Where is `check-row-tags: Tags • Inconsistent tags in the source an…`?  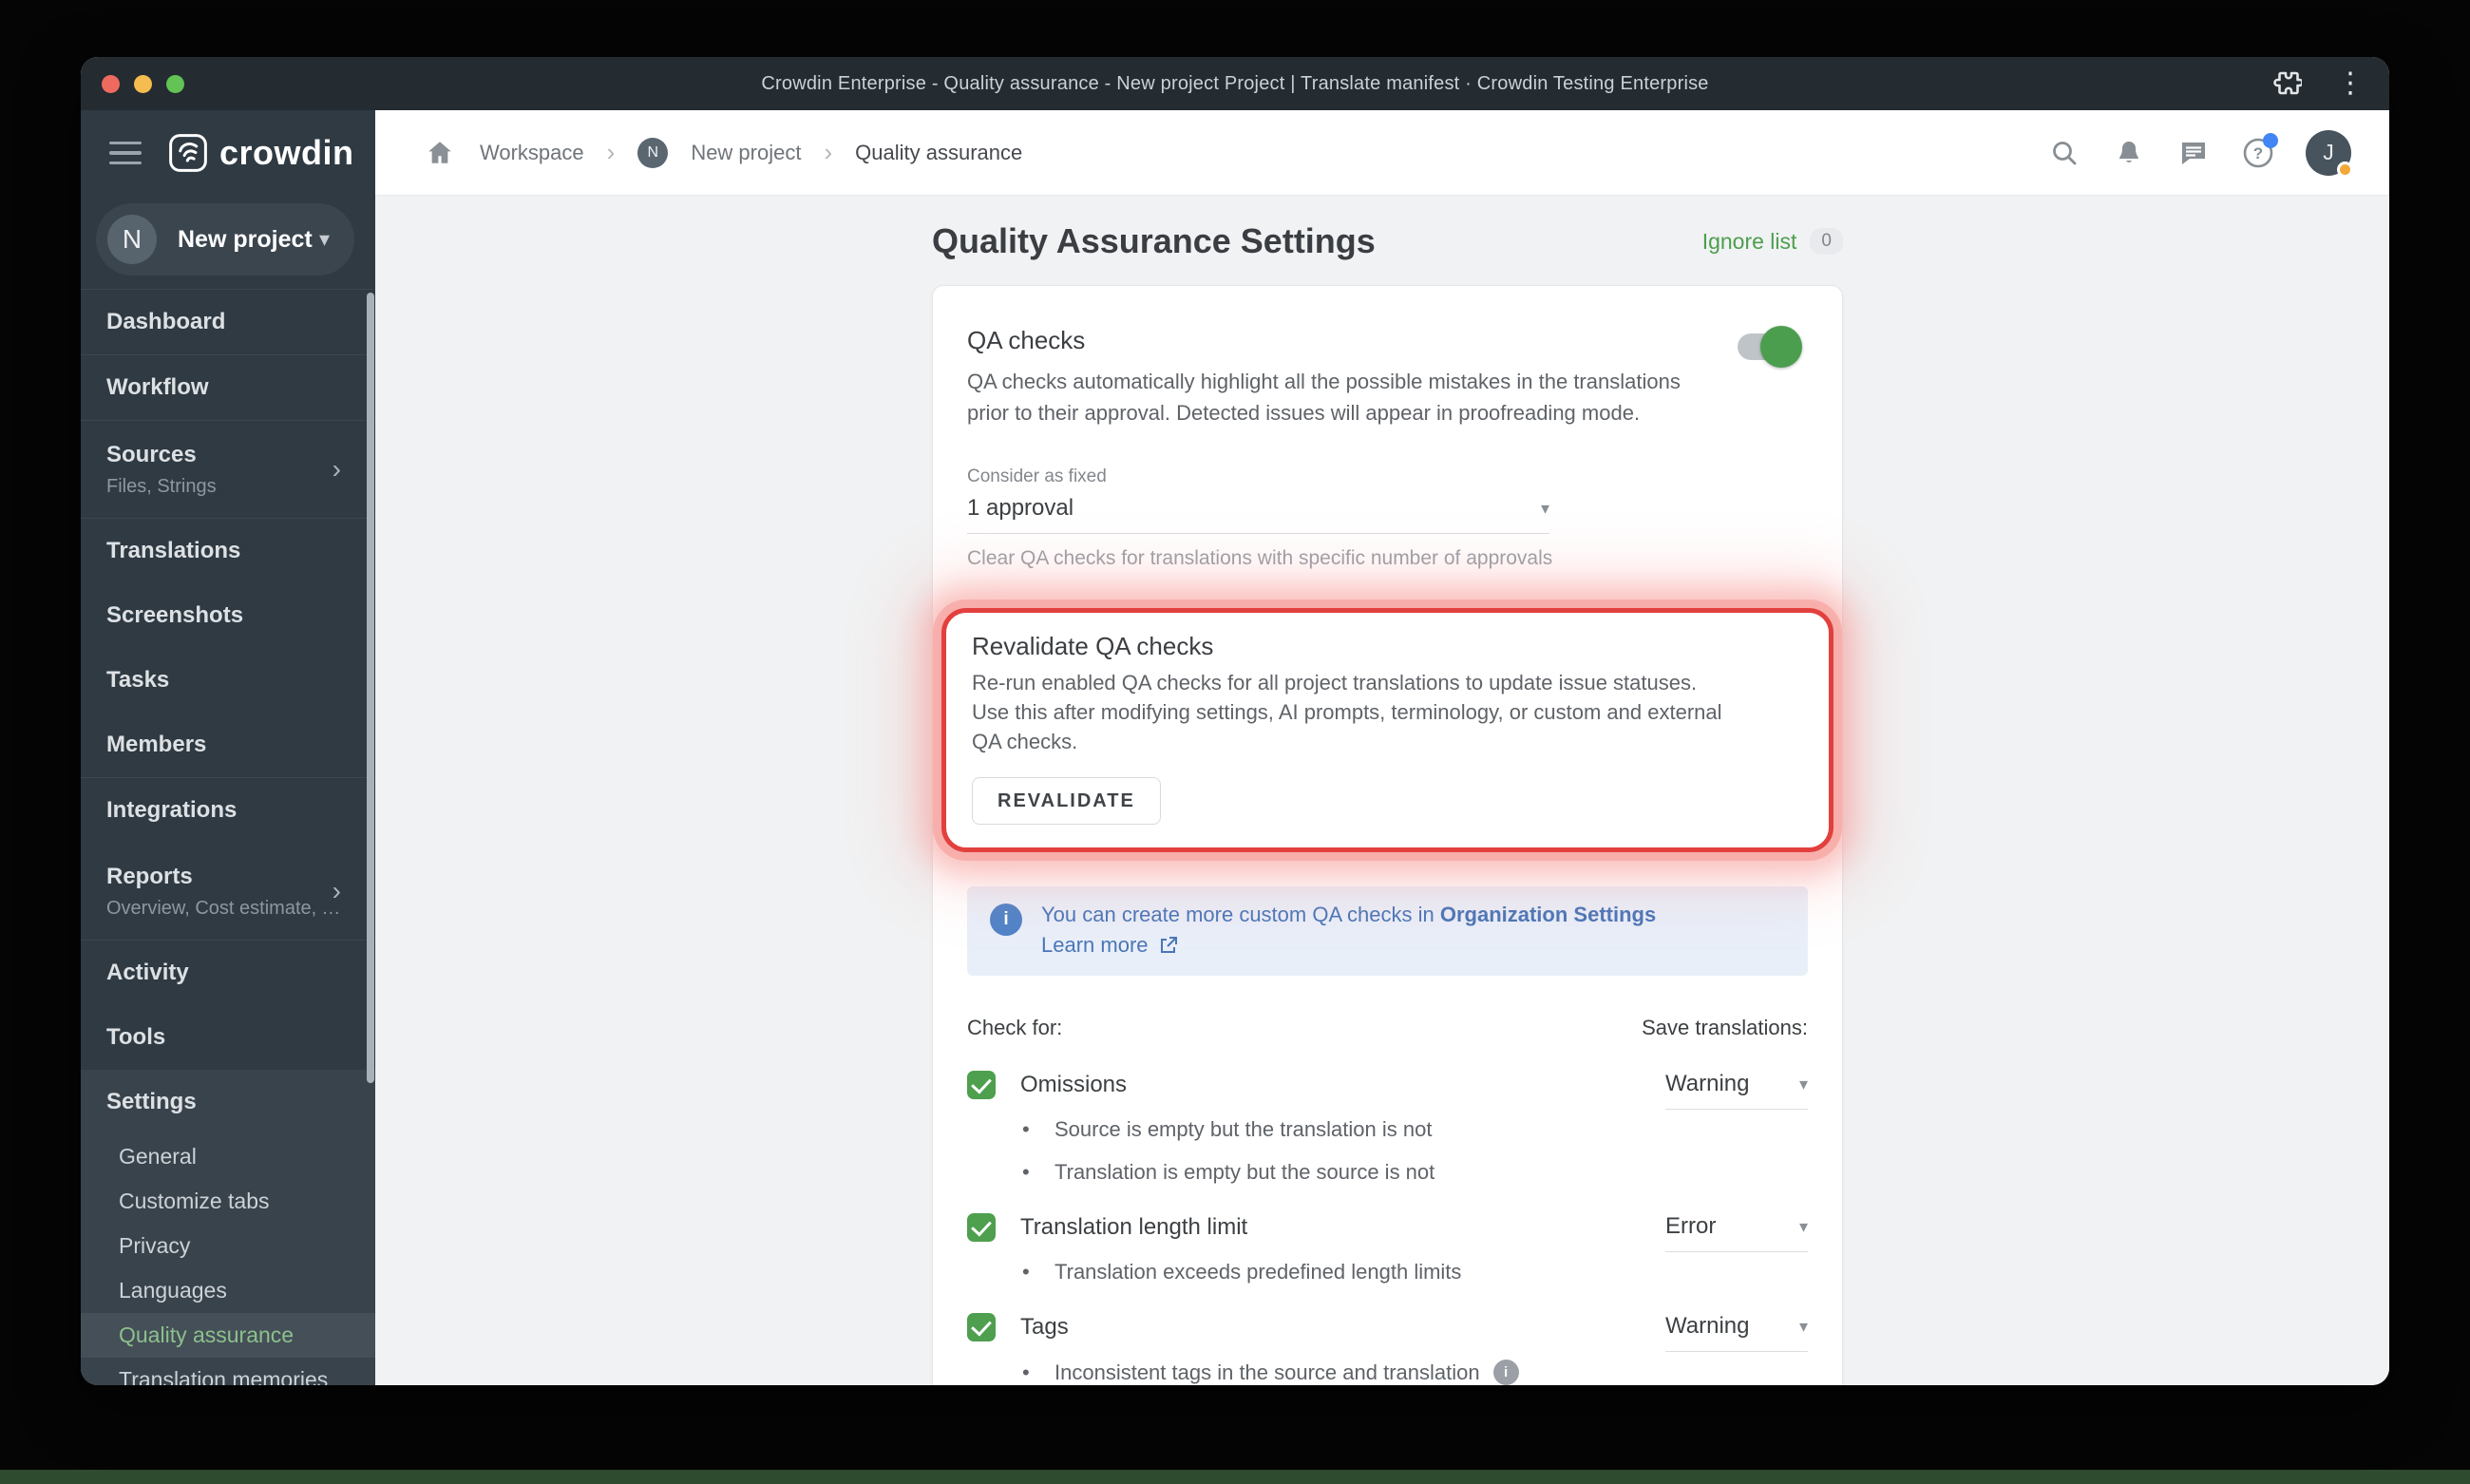 check-row-tags: Tags • Inconsistent tags in the source an… is located at coordinates (1387, 1349).